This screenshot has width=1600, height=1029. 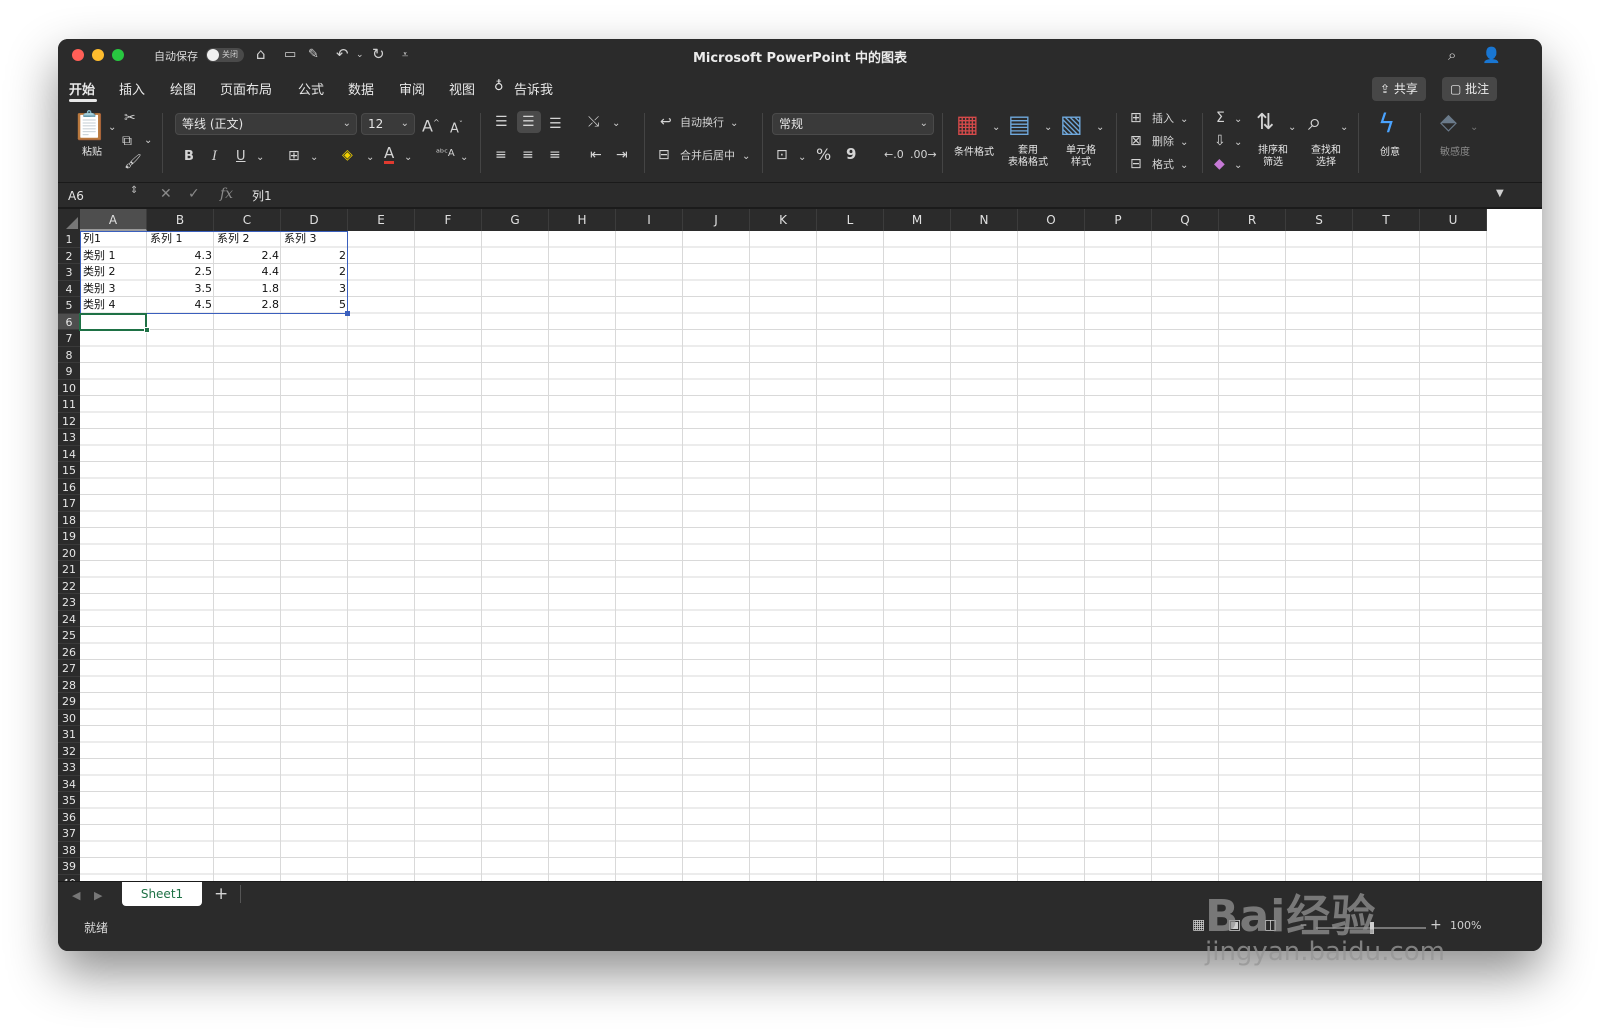 What do you see at coordinates (69, 288) in the screenshot?
I see `row-header-4: 4` at bounding box center [69, 288].